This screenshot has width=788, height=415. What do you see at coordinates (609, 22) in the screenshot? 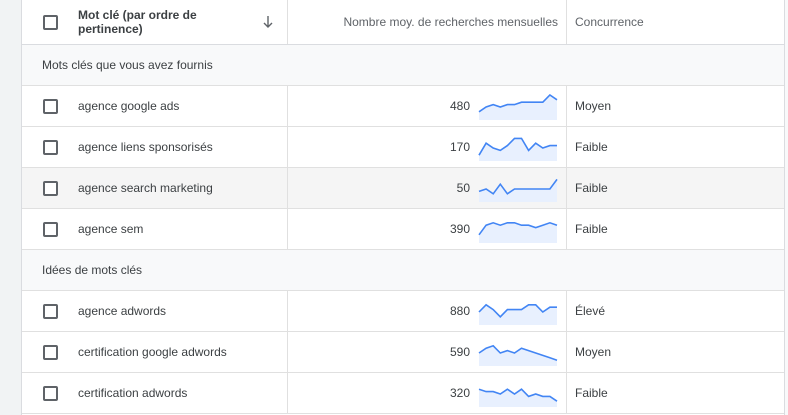
I see `competition-column-header: Concurrence` at bounding box center [609, 22].